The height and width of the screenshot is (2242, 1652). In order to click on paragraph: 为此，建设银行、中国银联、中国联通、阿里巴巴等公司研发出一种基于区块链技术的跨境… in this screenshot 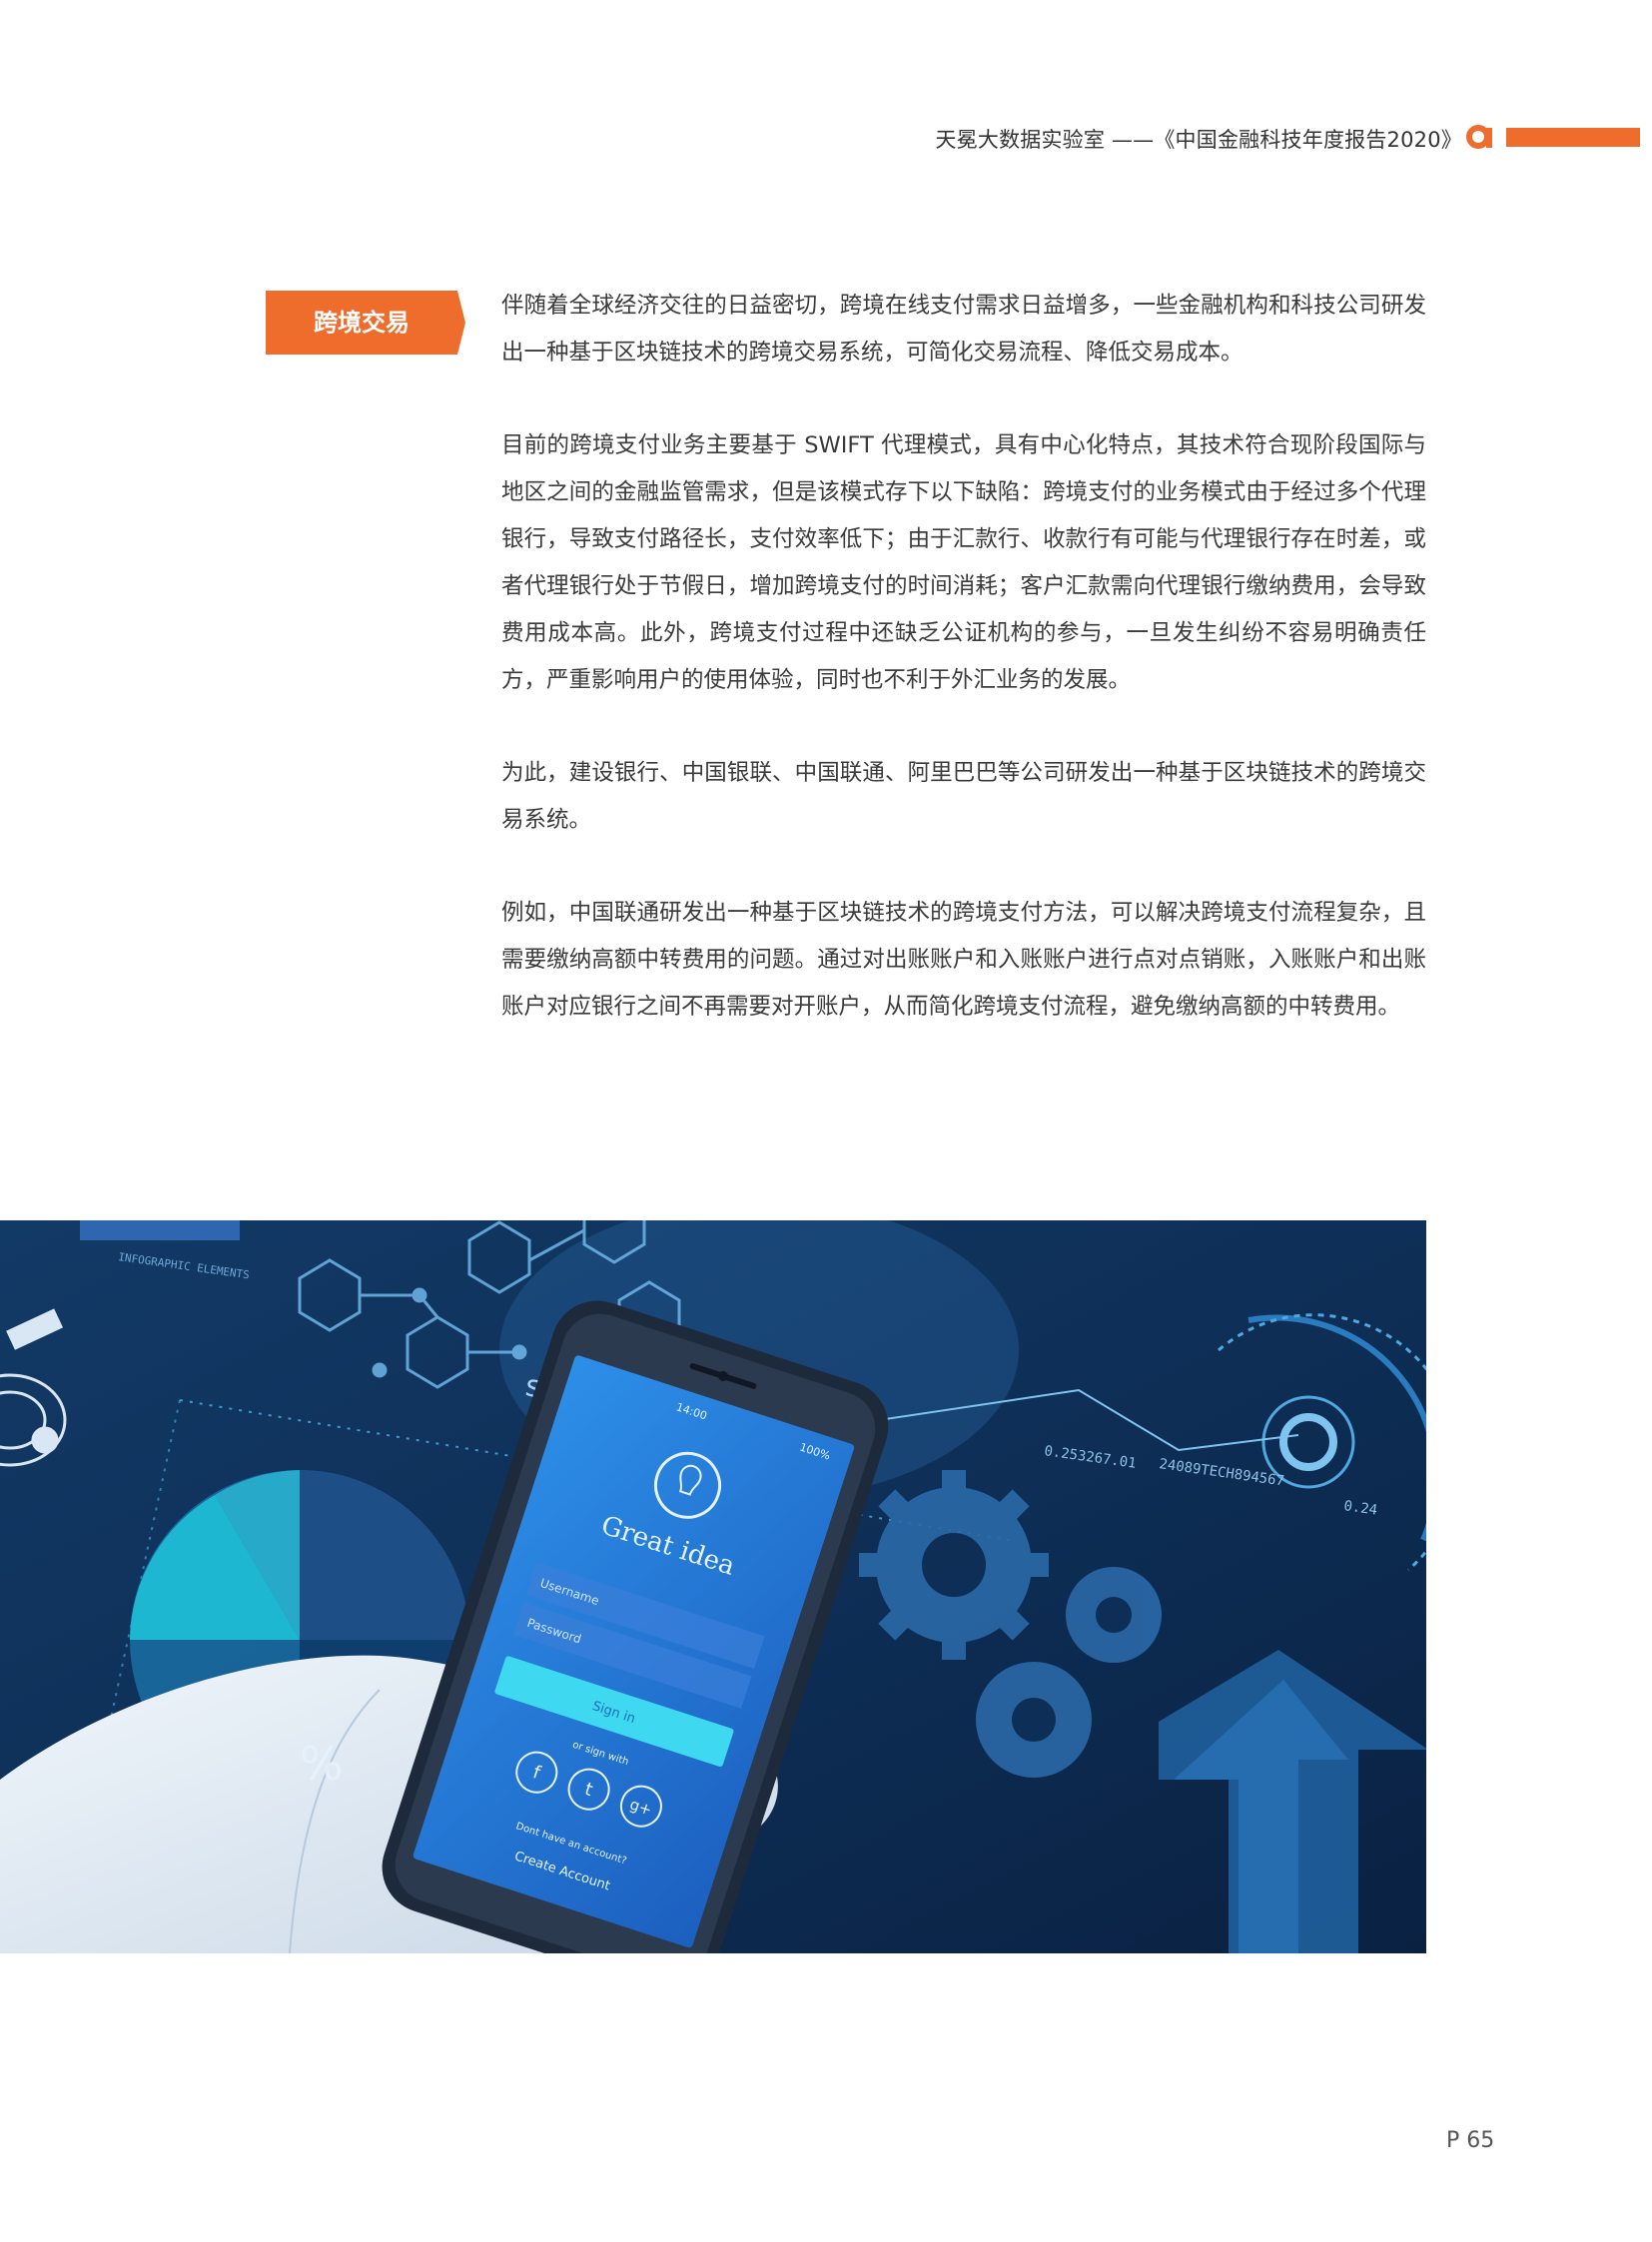, I will do `click(963, 796)`.